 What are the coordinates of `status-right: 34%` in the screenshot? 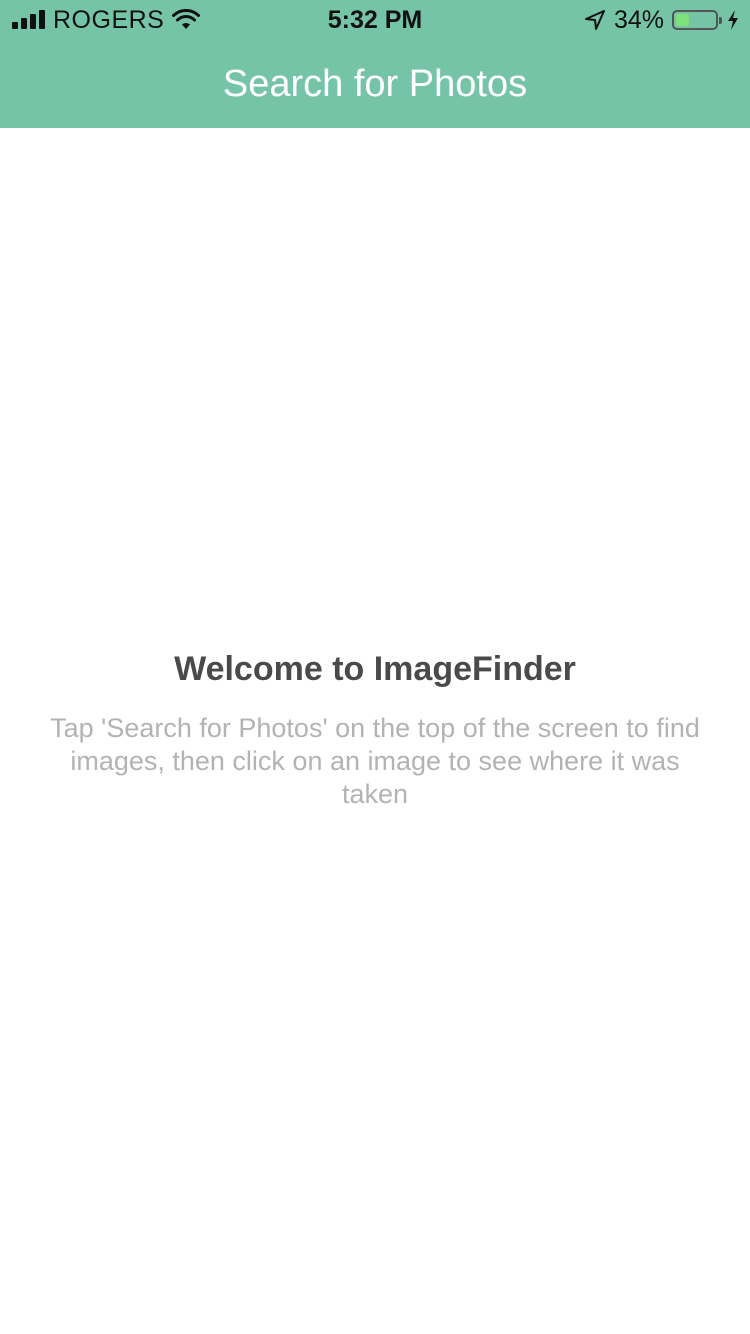 It's located at (662, 20).